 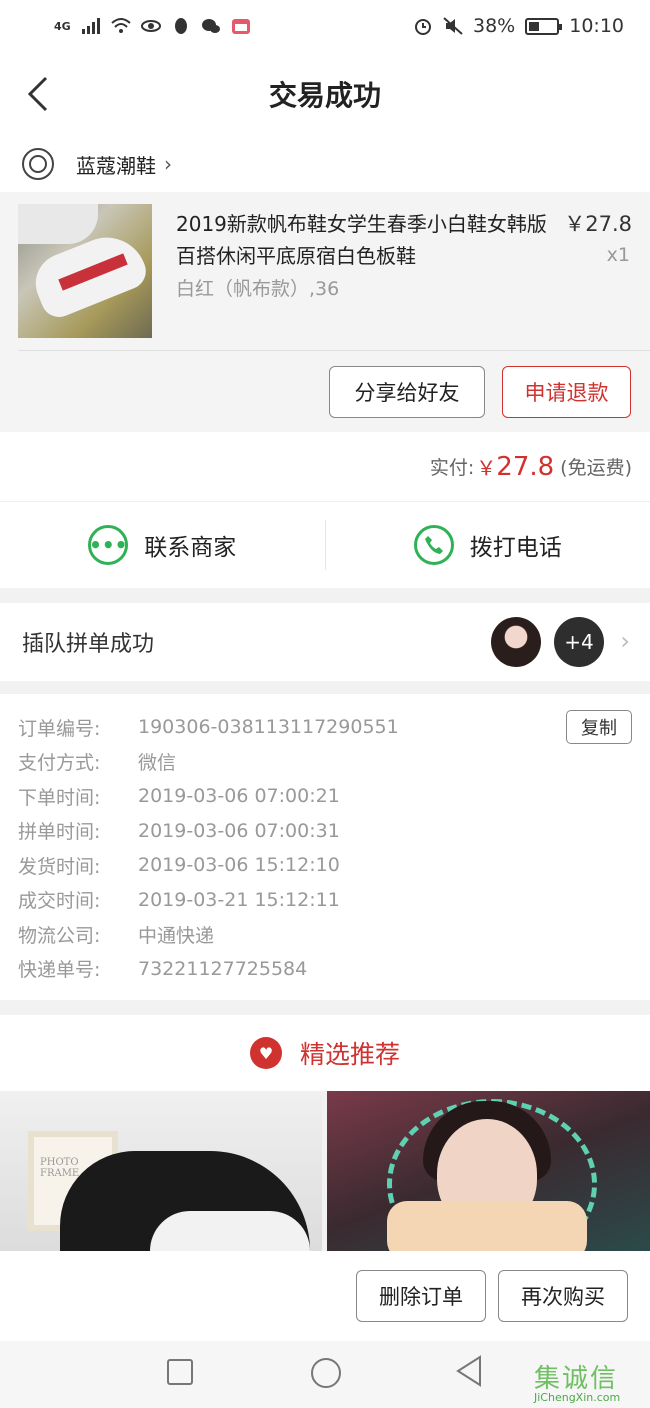 I want to click on contact-bar: ••• 联系商家 拨打电话, so click(x=325, y=545).